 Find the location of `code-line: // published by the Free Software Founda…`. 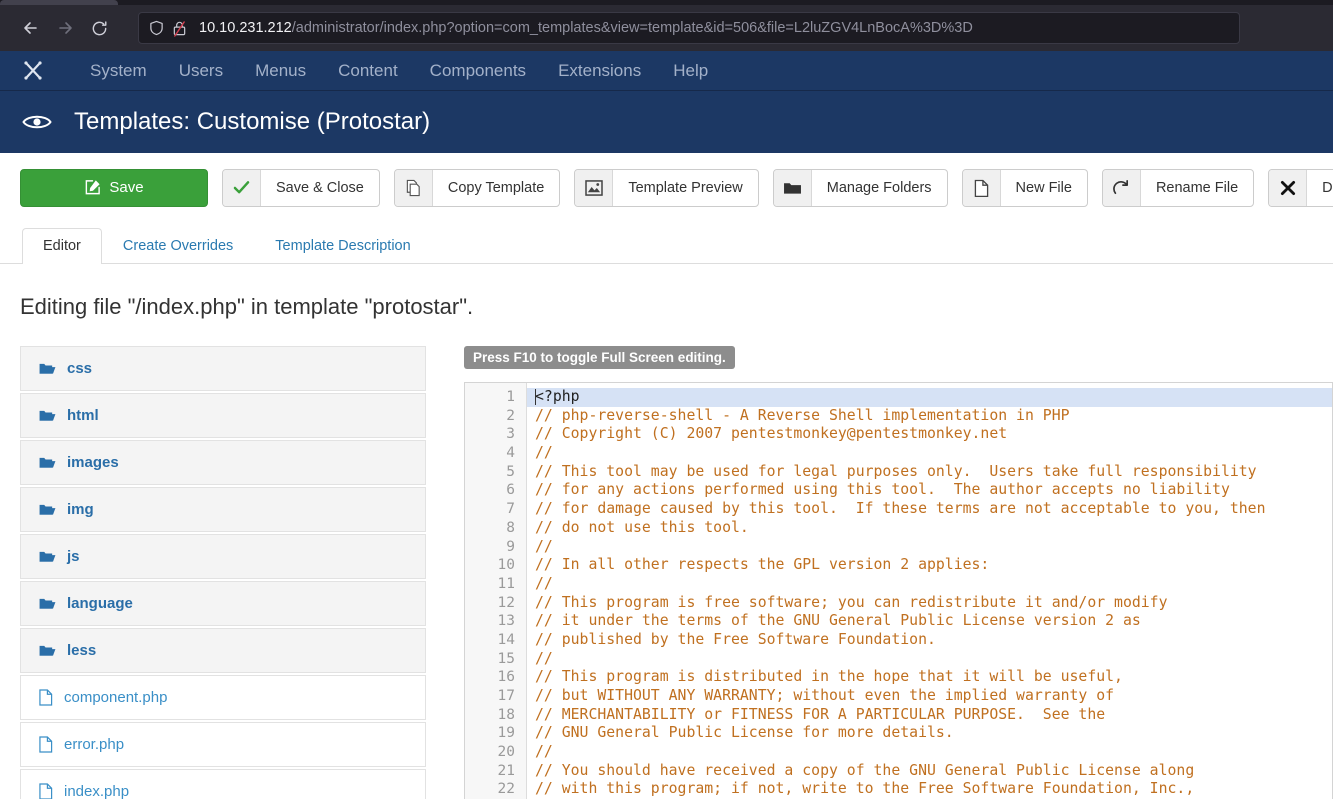

code-line: // published by the Free Software Founda… is located at coordinates (929, 640).